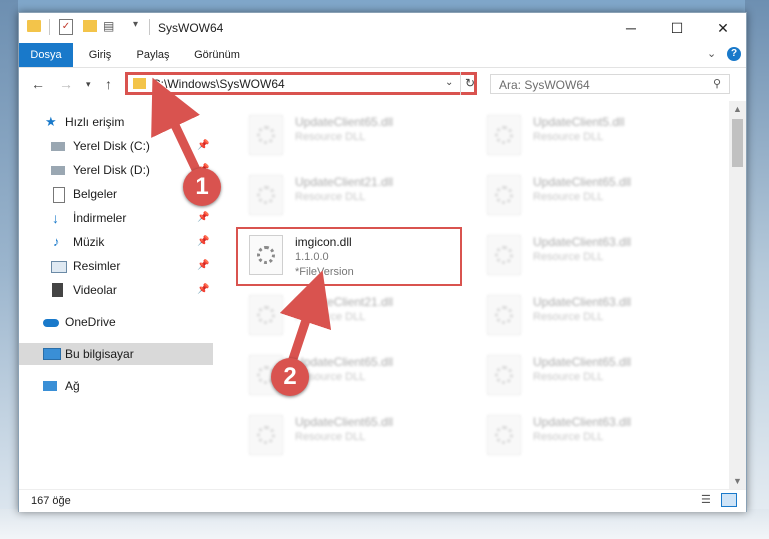 Image resolution: width=769 pixels, height=539 pixels. Describe the element at coordinates (677, 28) in the screenshot. I see `maximize-button: ☐` at that location.